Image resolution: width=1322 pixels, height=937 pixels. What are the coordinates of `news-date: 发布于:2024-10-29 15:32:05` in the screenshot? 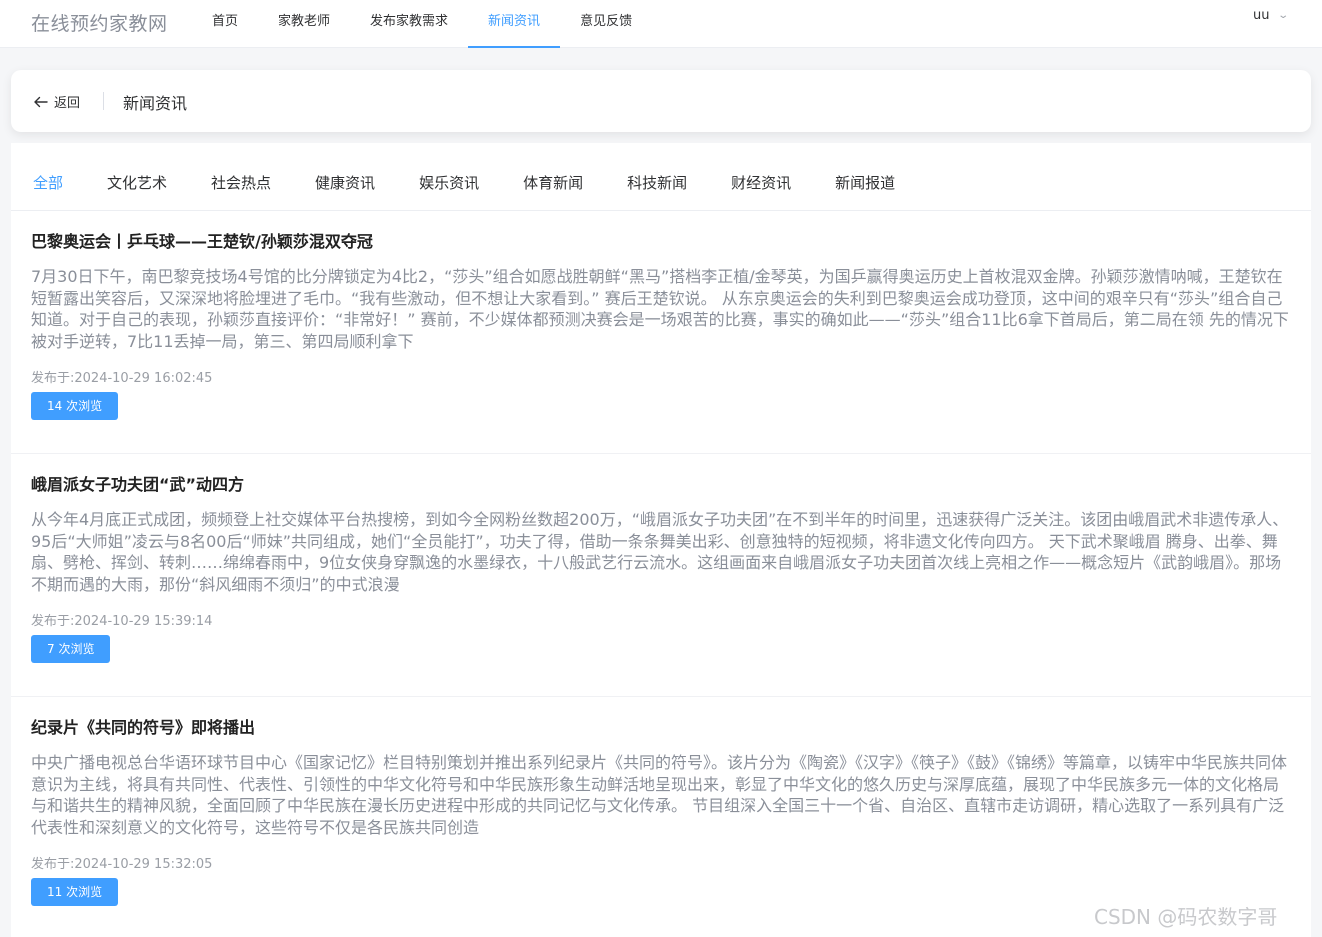 It's located at (122, 864).